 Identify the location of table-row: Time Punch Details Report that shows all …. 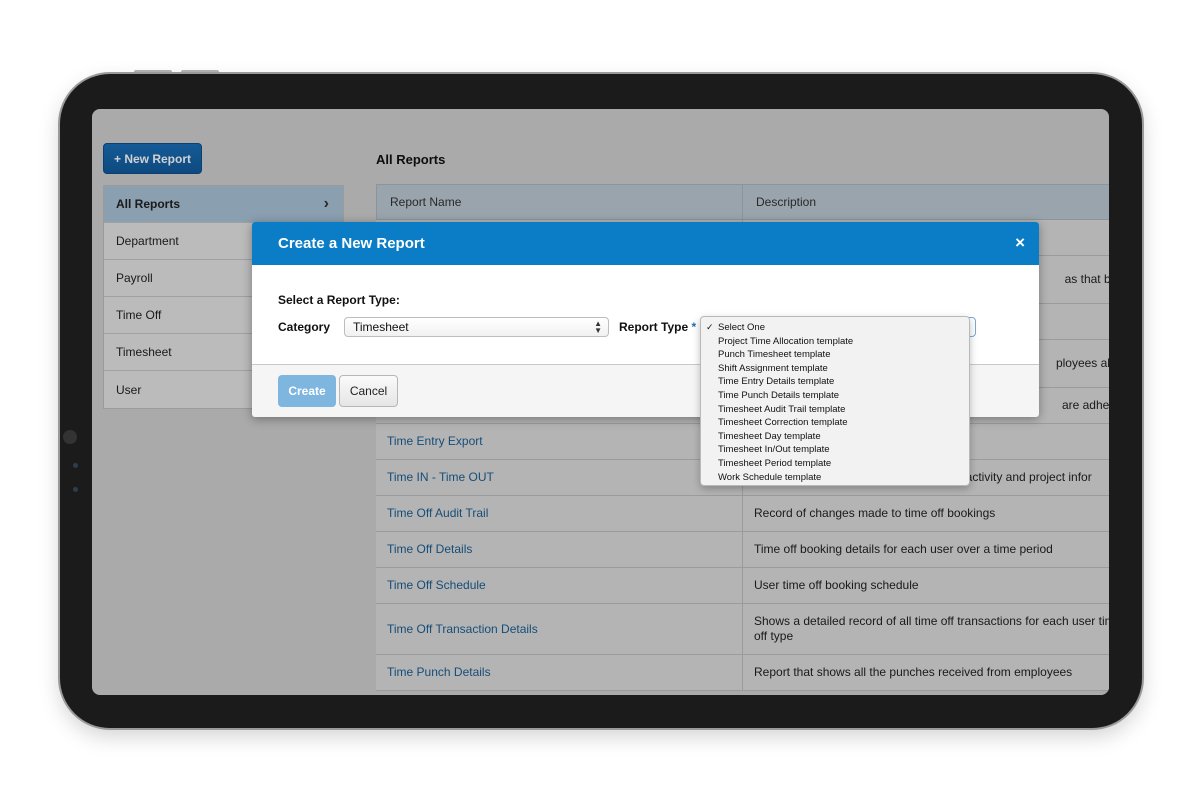
(742, 673).